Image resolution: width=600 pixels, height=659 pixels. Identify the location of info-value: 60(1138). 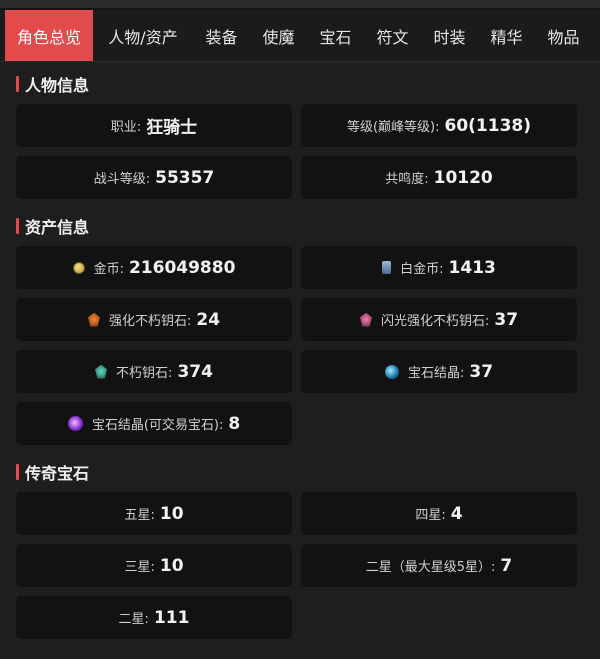
(488, 125).